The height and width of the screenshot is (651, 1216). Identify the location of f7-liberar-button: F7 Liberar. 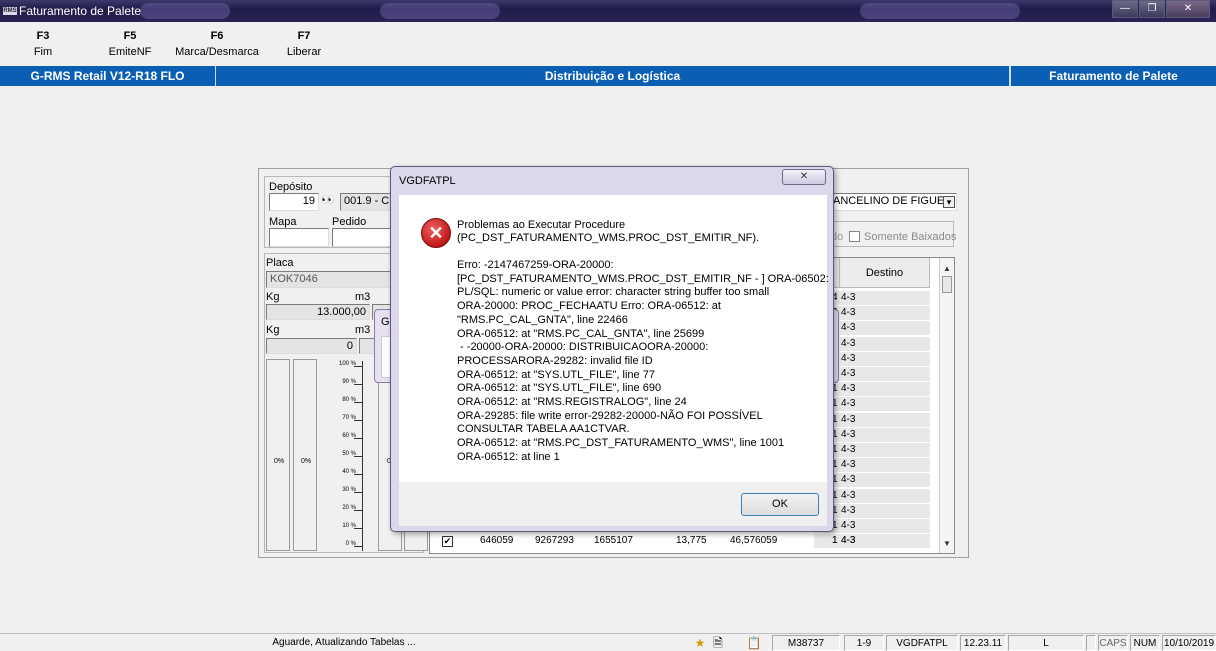
(304, 44).